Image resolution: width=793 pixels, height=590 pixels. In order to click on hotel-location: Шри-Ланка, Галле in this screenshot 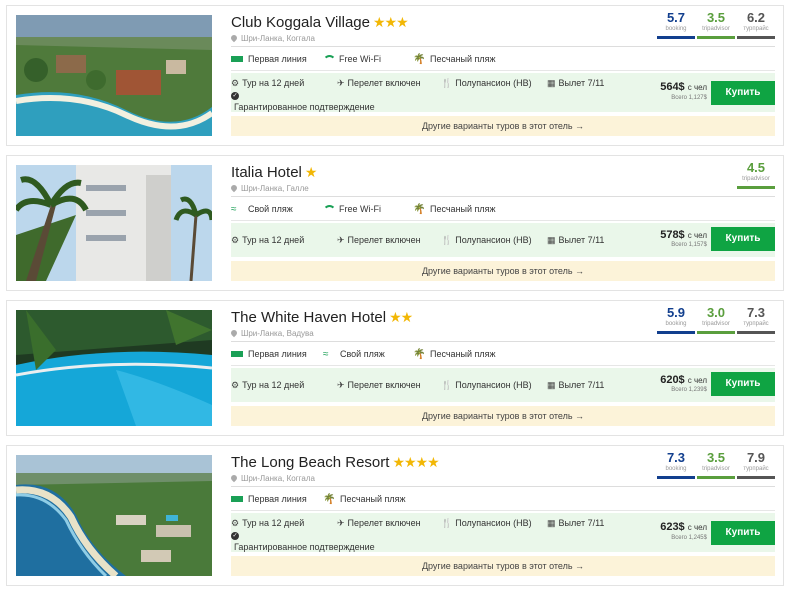, I will do `click(269, 188)`.